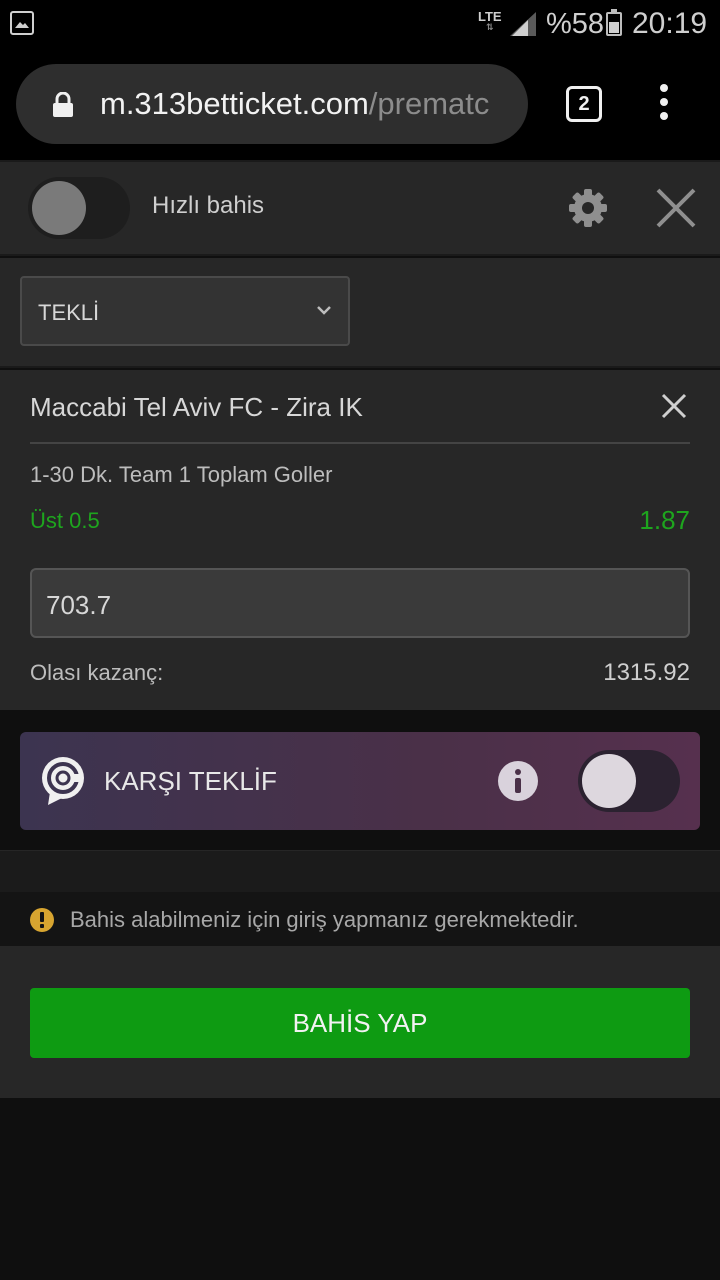  Describe the element at coordinates (360, 871) in the screenshot. I see `spacer` at that location.